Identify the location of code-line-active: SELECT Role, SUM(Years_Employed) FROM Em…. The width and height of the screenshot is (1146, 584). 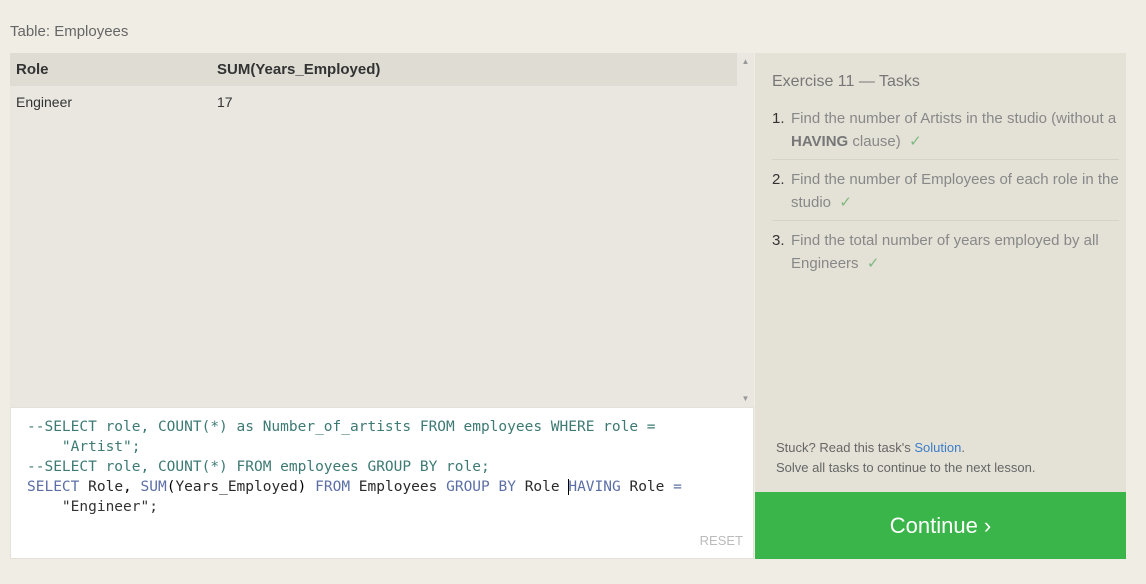
(354, 487).